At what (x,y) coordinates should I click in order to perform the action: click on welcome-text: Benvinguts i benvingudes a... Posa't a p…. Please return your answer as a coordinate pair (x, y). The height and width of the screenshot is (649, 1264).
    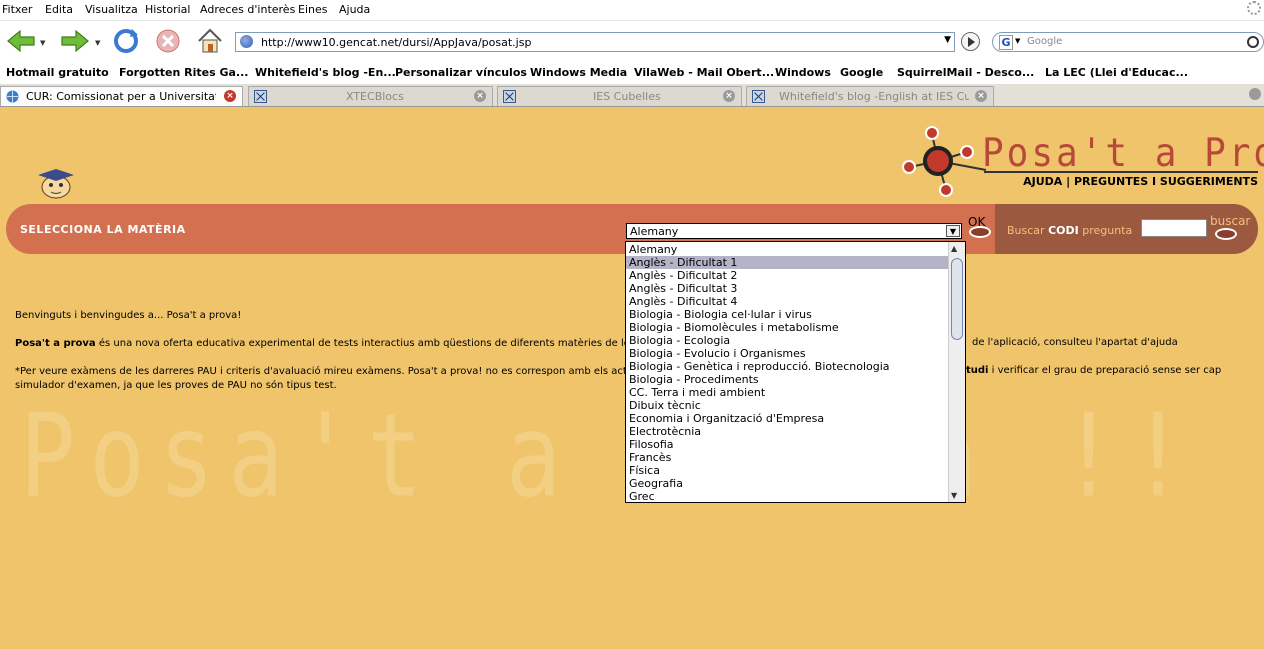
    Looking at the image, I should click on (128, 315).